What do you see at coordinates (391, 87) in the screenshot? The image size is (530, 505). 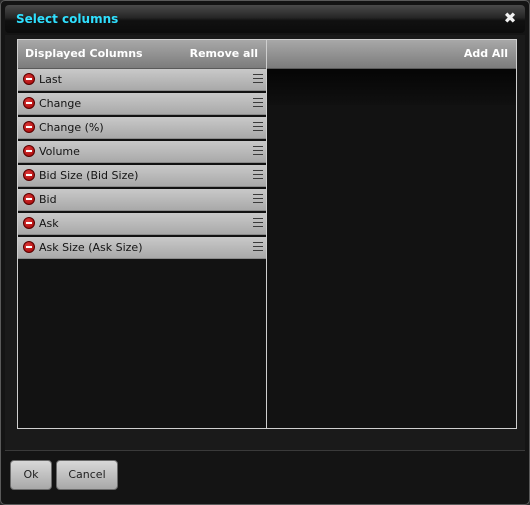 I see `available-columns-list` at bounding box center [391, 87].